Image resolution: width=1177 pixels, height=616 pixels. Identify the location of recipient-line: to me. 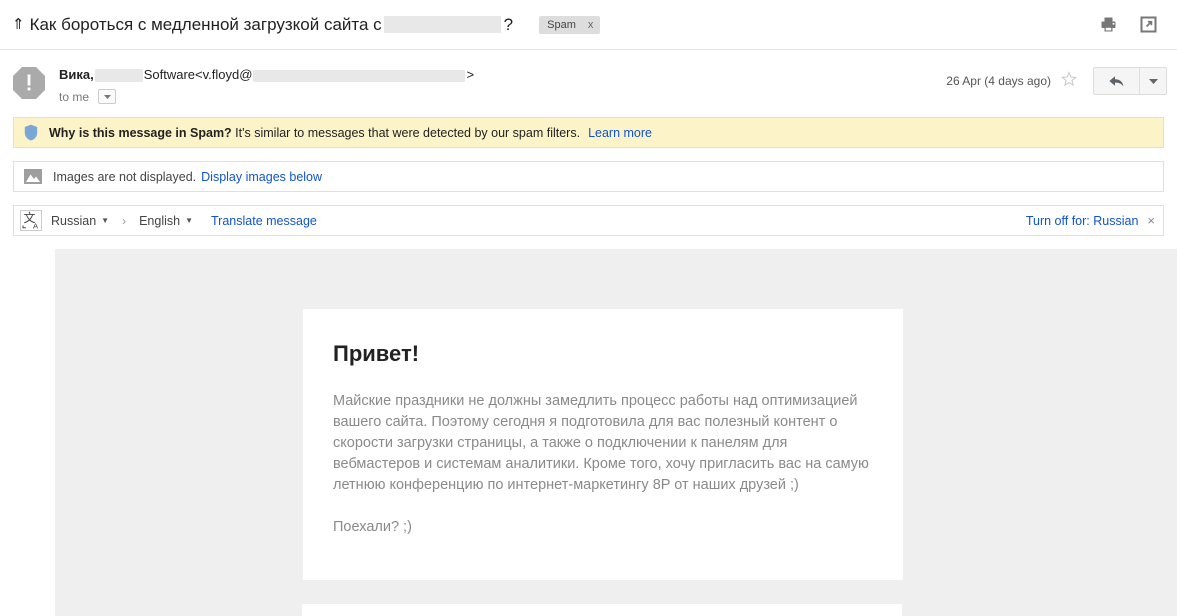
(502, 96).